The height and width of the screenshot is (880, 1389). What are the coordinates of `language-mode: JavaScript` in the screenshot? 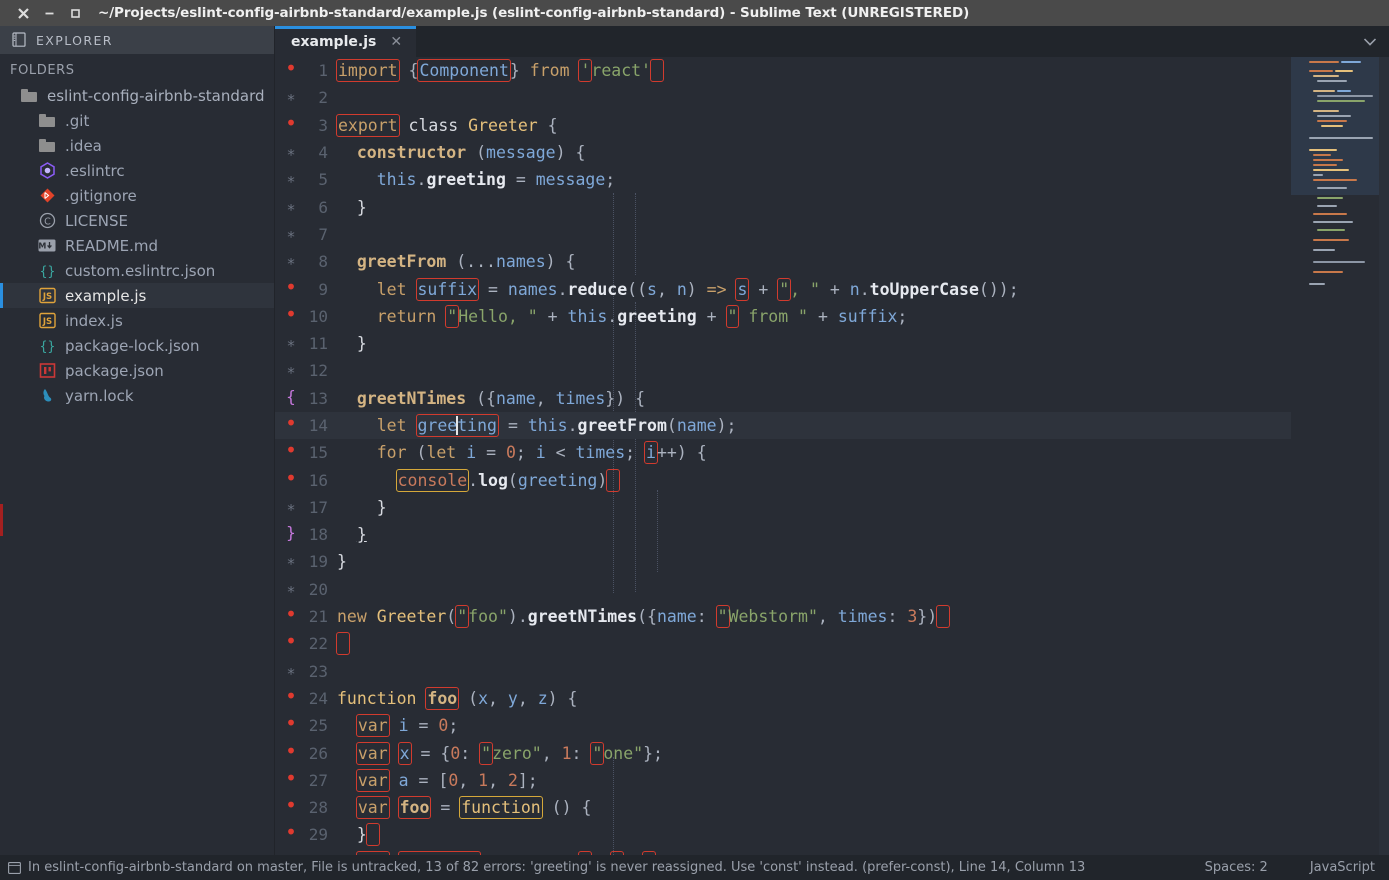 It's located at (1342, 867).